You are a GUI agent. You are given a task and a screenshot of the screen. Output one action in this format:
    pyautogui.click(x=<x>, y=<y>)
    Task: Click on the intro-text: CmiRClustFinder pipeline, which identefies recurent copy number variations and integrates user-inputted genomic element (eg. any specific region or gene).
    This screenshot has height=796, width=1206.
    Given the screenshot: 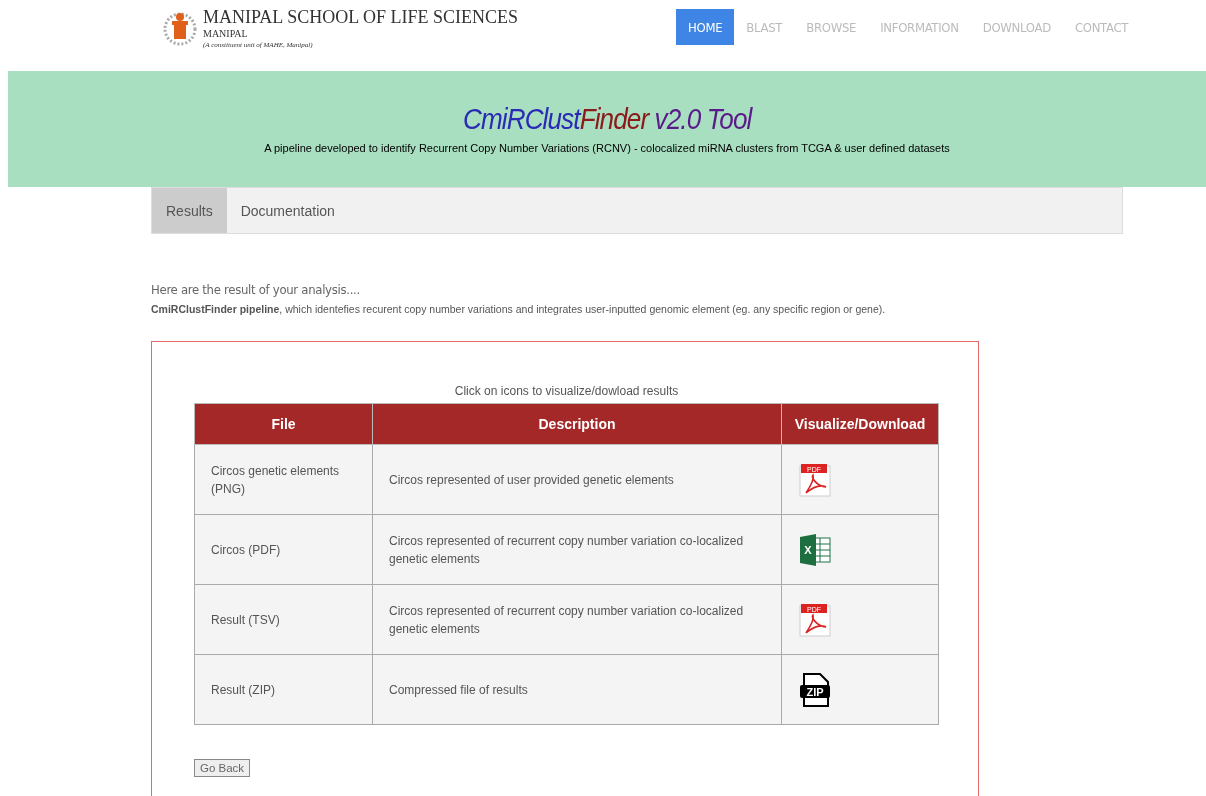 What is the action you would take?
    pyautogui.click(x=519, y=309)
    